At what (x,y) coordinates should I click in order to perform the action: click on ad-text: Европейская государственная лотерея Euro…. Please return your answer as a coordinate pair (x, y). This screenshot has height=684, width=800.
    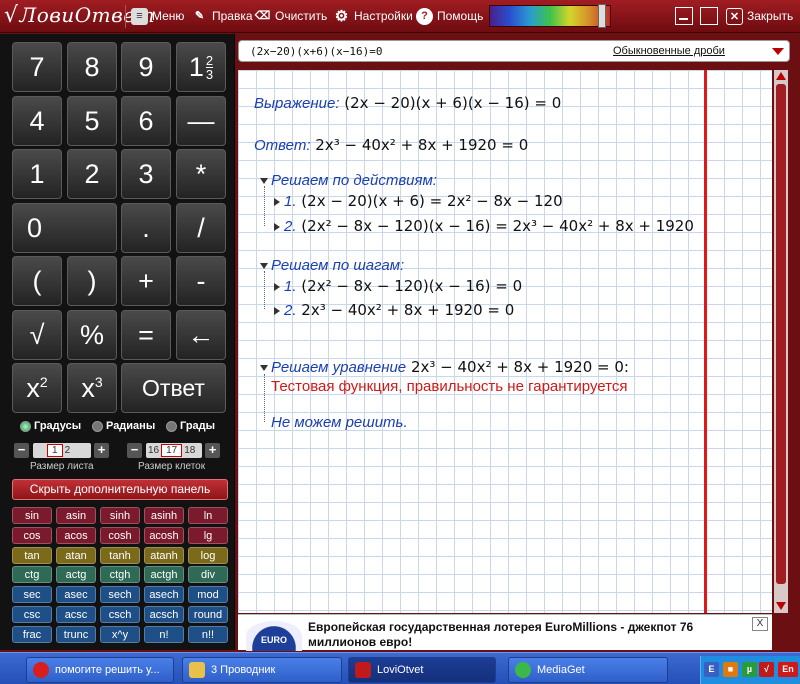
    Looking at the image, I should click on (513, 635).